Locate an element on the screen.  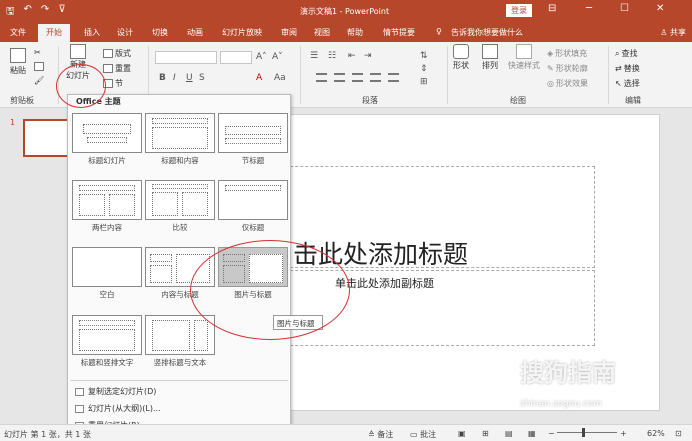
cursor-icon: ↖ is located at coordinates (618, 83).